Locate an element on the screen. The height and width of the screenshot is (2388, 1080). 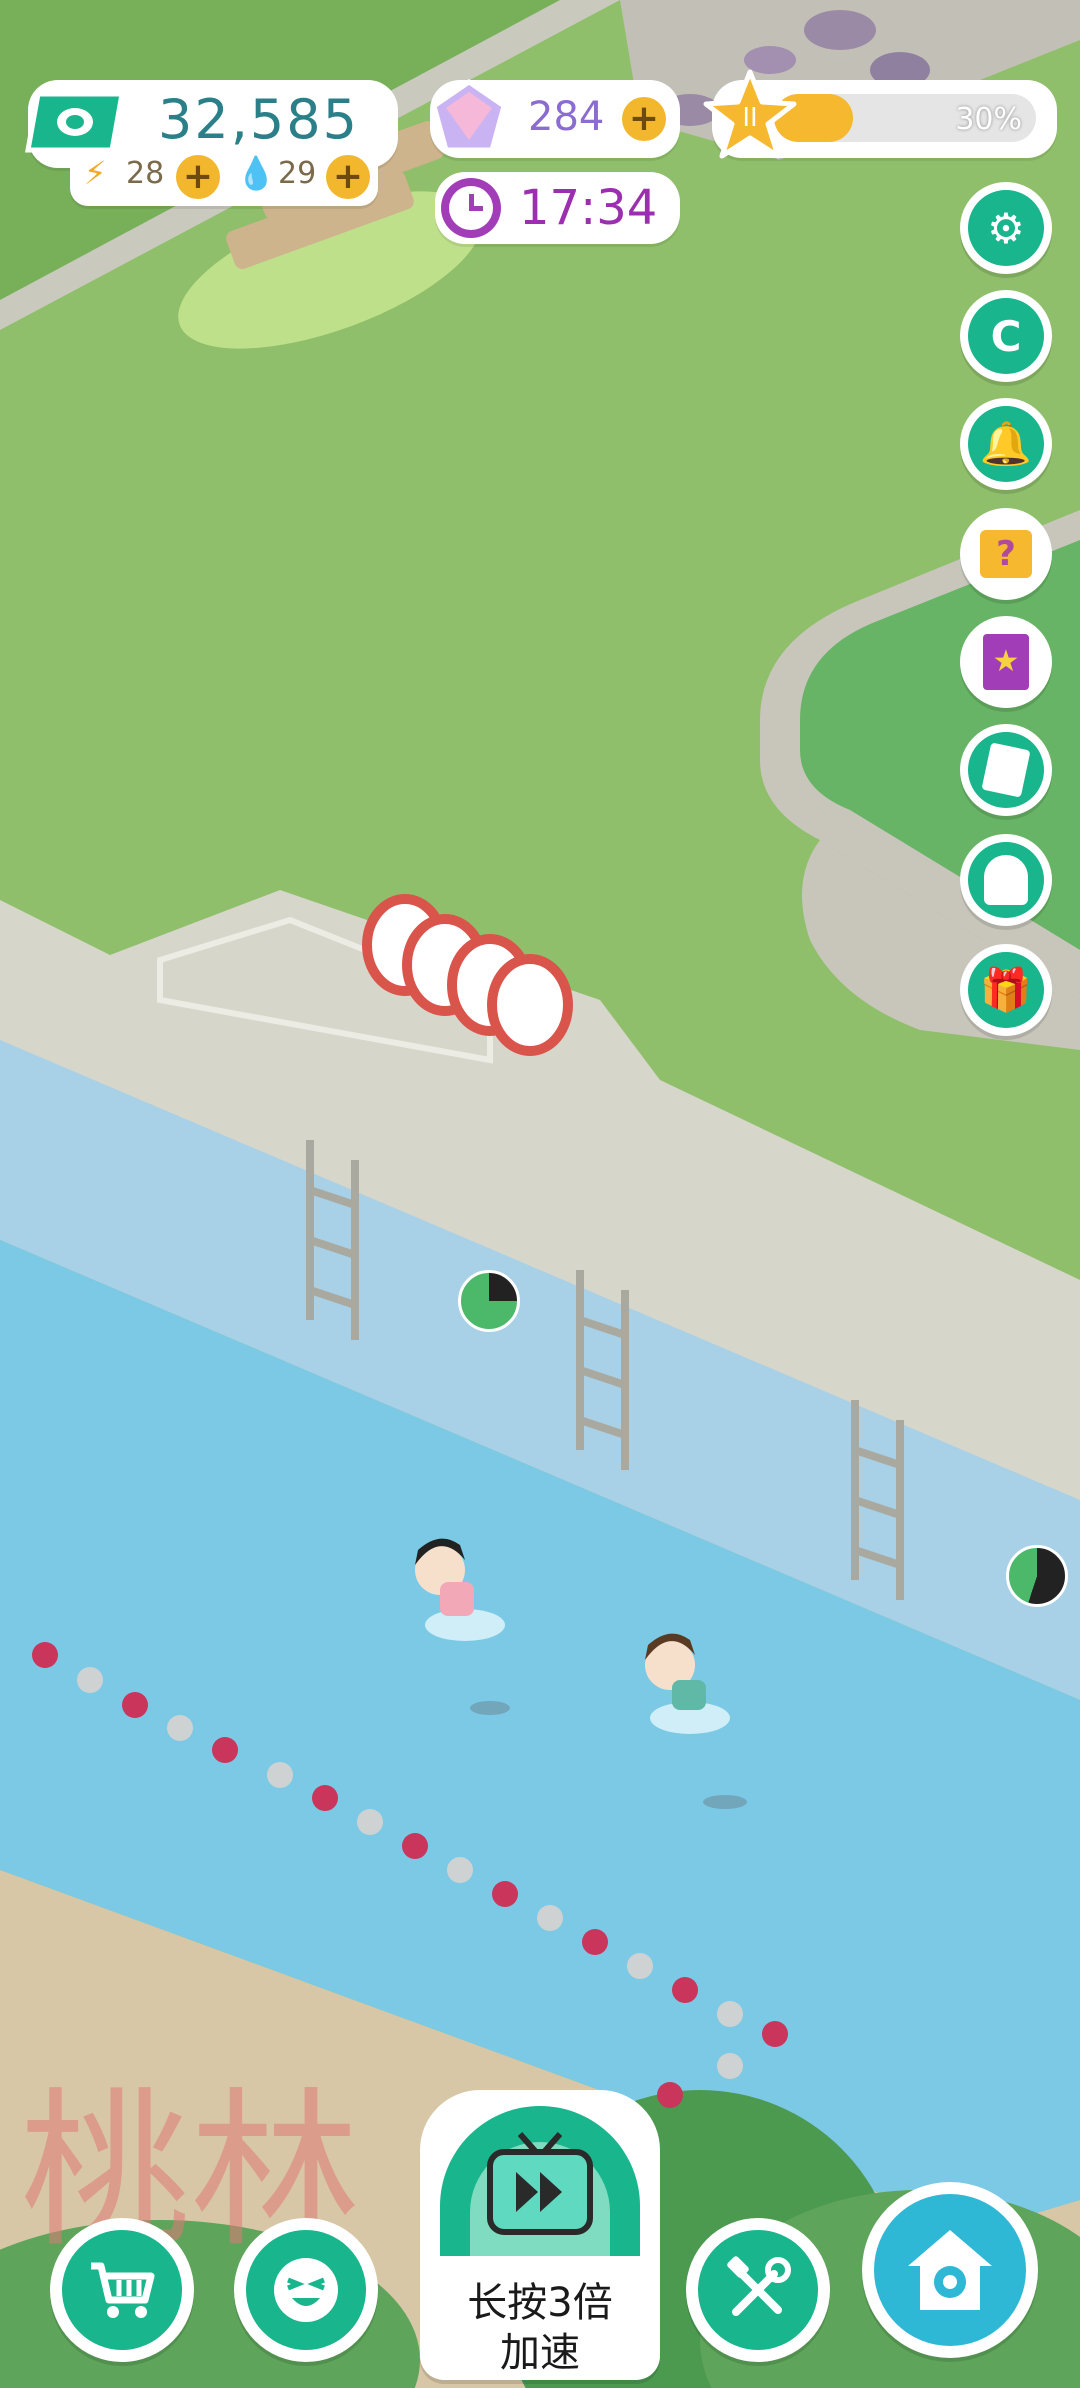
mystery-box-button: ? is located at coordinates (1006, 554).